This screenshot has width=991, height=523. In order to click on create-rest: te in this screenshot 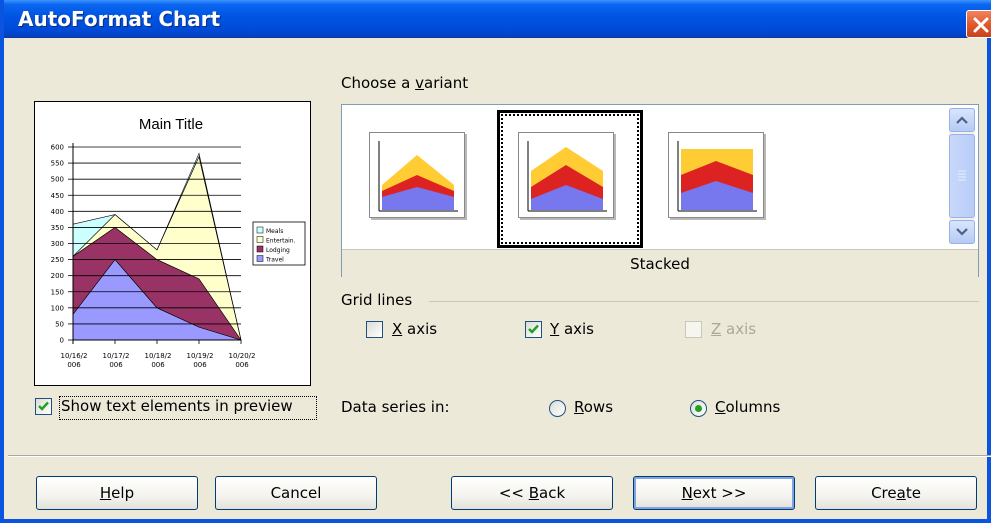, I will do `click(913, 493)`.